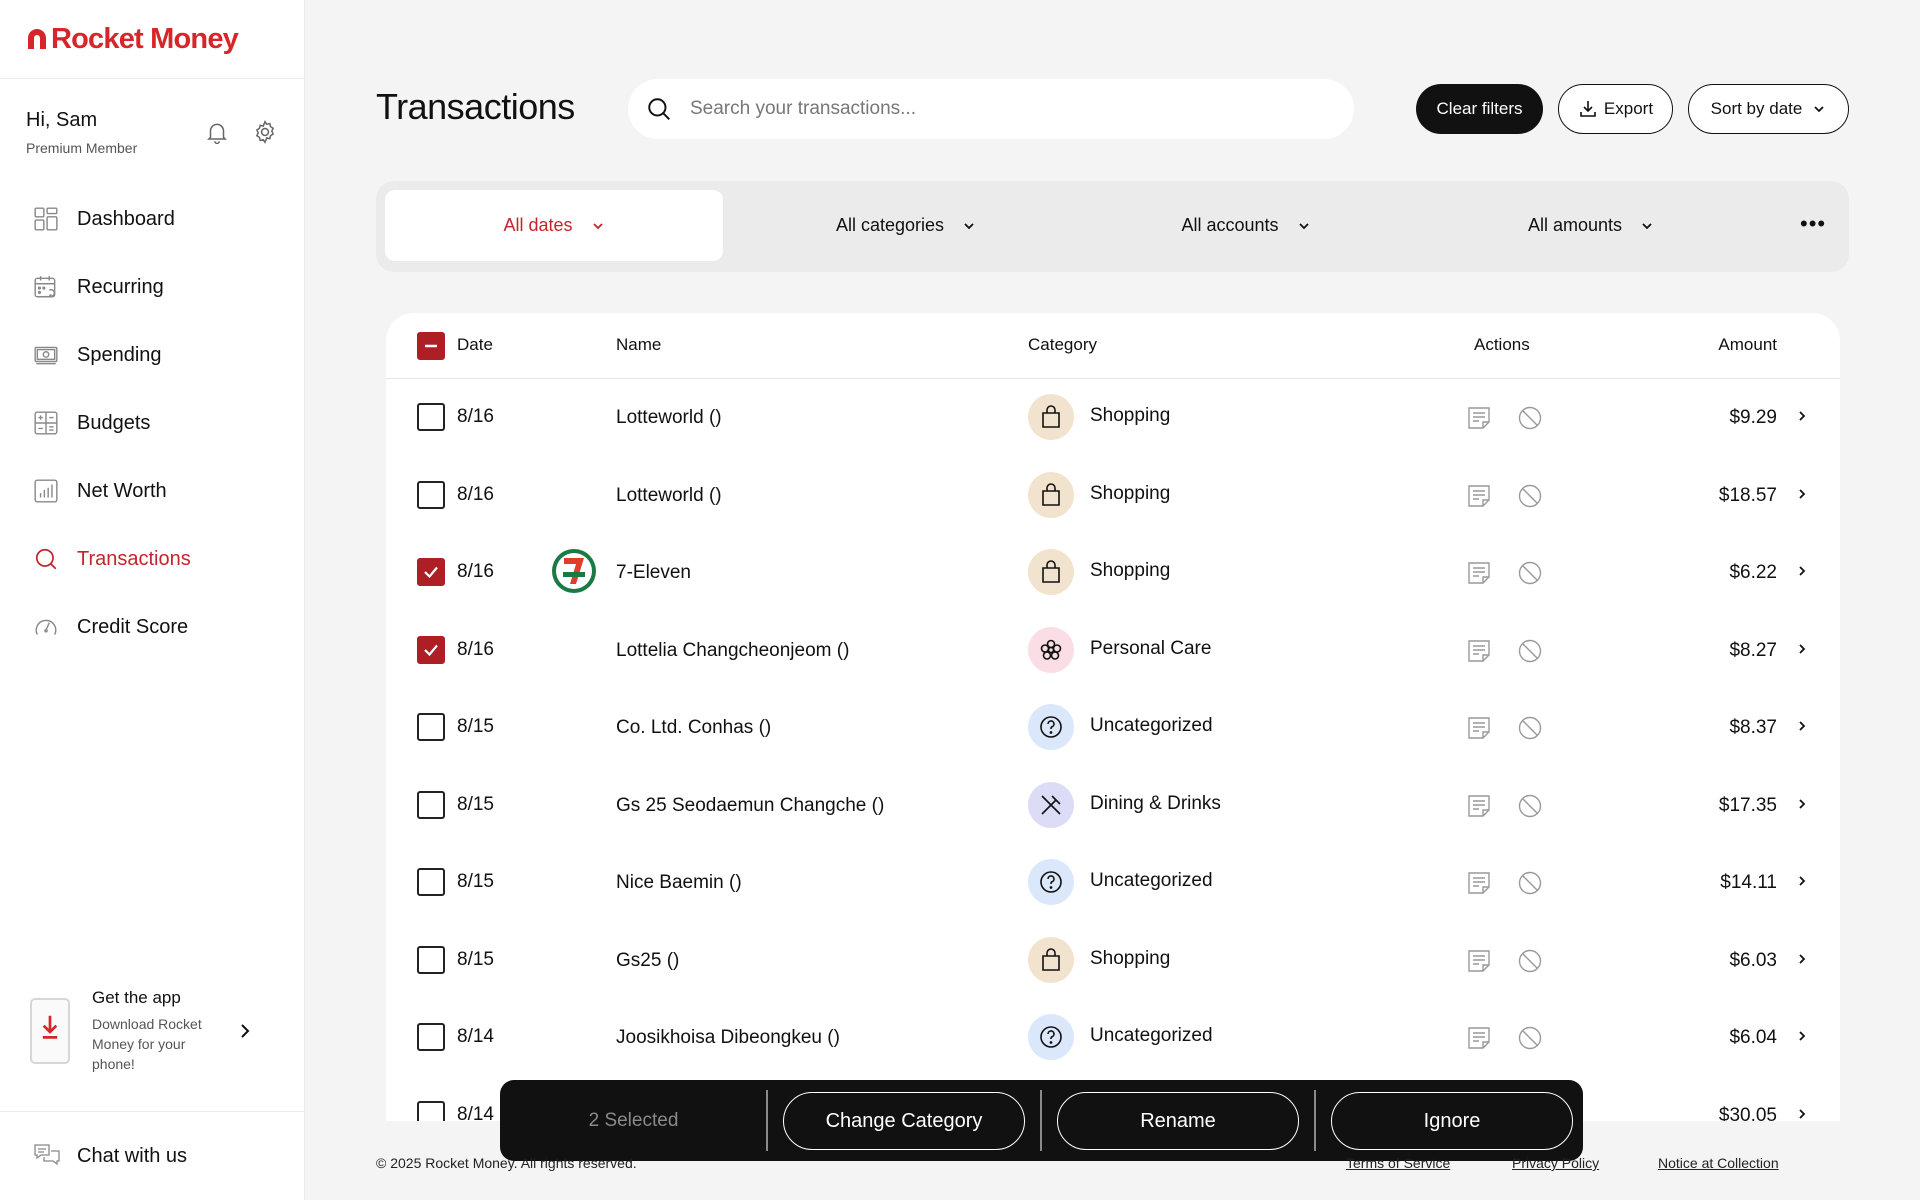 The image size is (1920, 1200). I want to click on filter-accounts: All accounts, so click(1246, 225).